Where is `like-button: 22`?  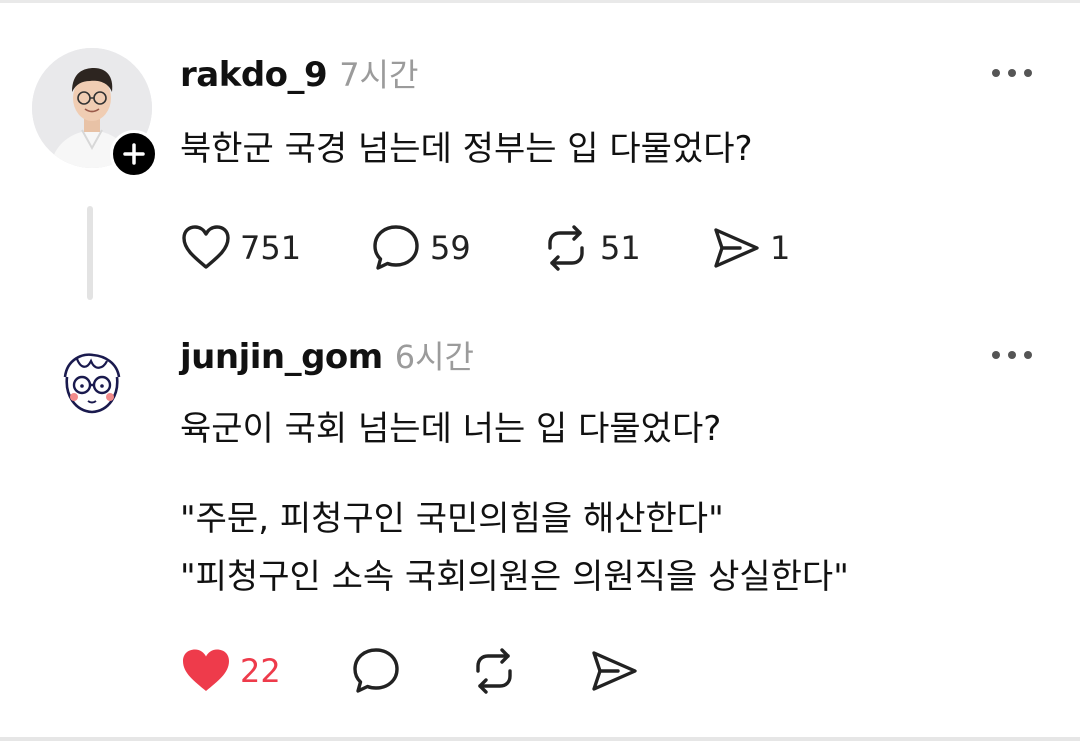
like-button: 22 is located at coordinates (230, 671).